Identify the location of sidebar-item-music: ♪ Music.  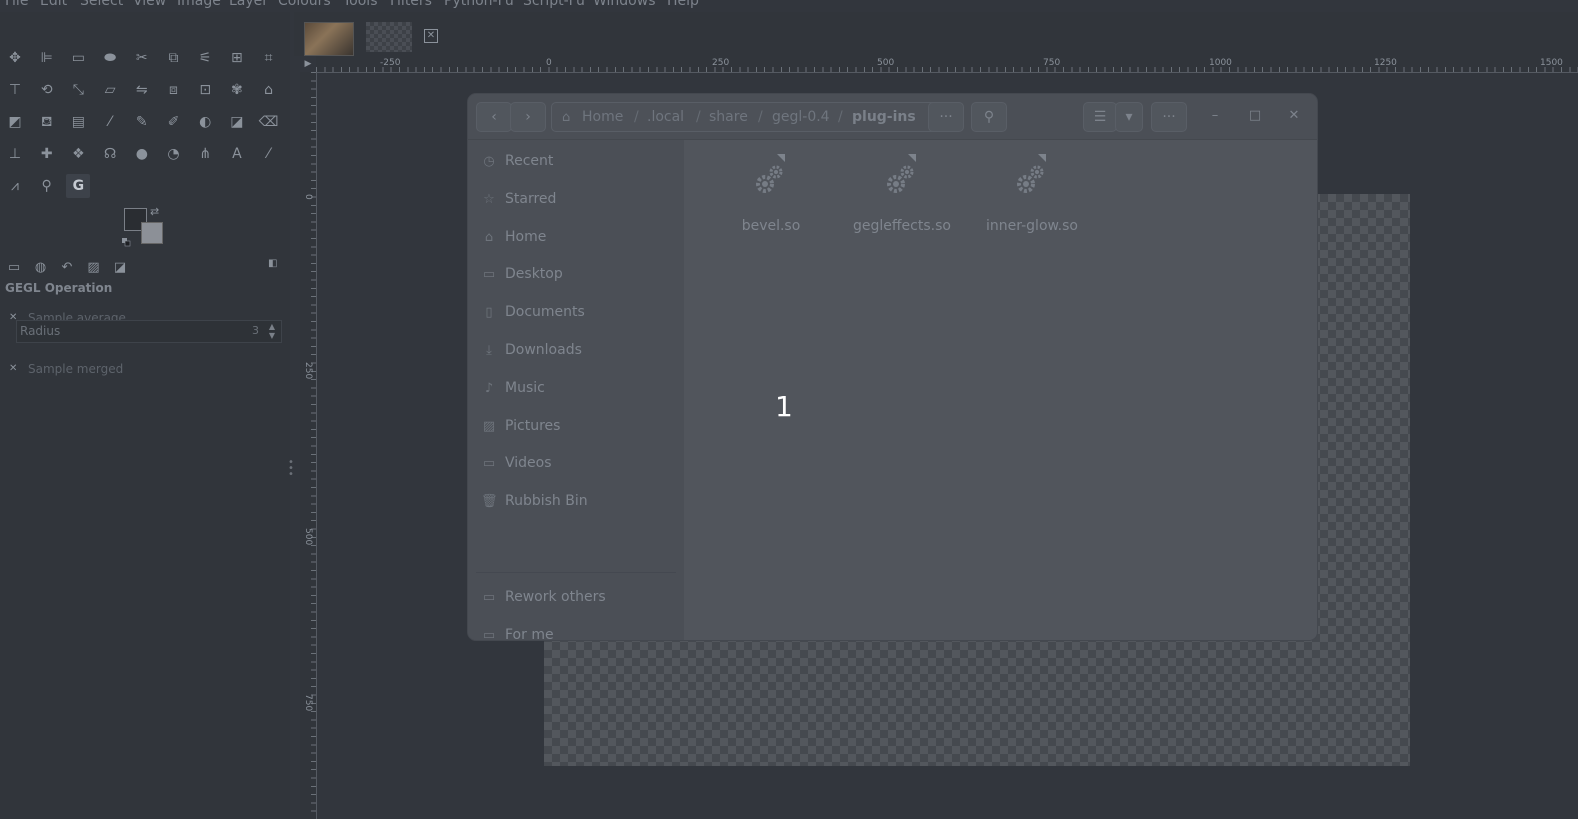
(576, 389).